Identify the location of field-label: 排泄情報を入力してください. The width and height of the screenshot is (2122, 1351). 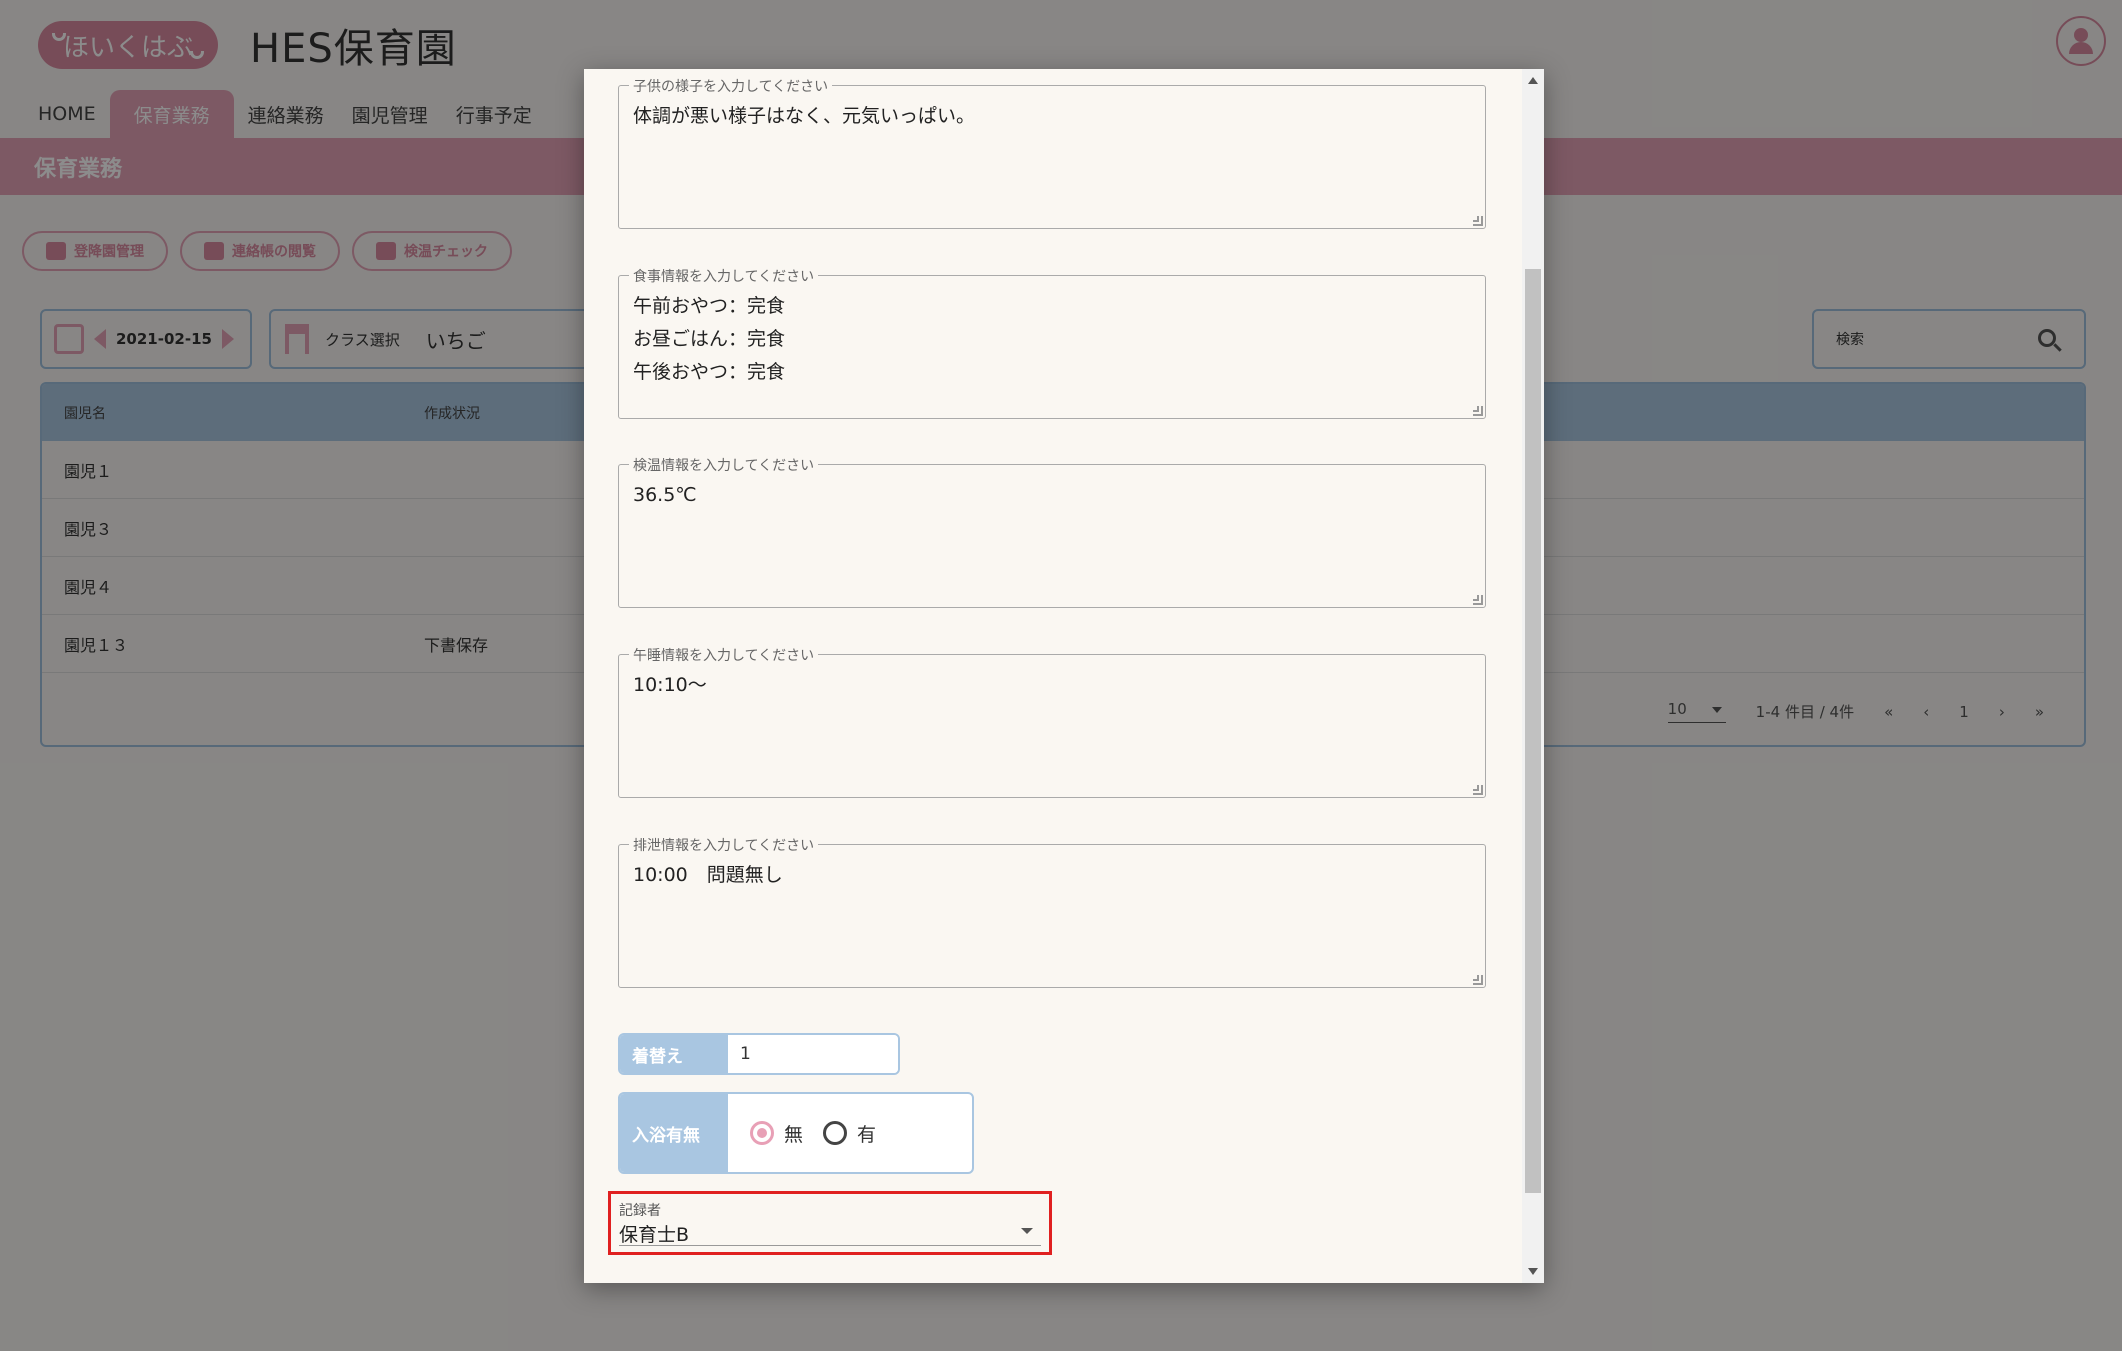
(724, 845).